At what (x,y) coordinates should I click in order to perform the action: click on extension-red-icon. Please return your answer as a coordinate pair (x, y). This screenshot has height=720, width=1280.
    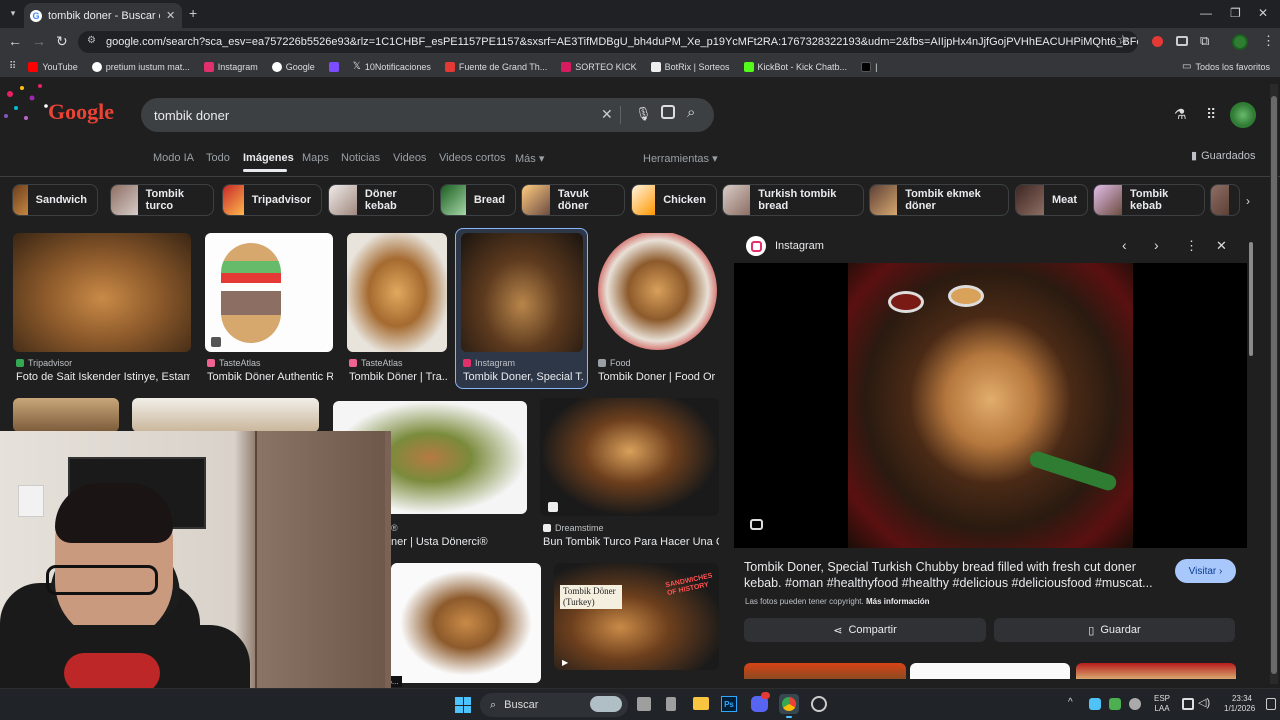
    Looking at the image, I should click on (1157, 41).